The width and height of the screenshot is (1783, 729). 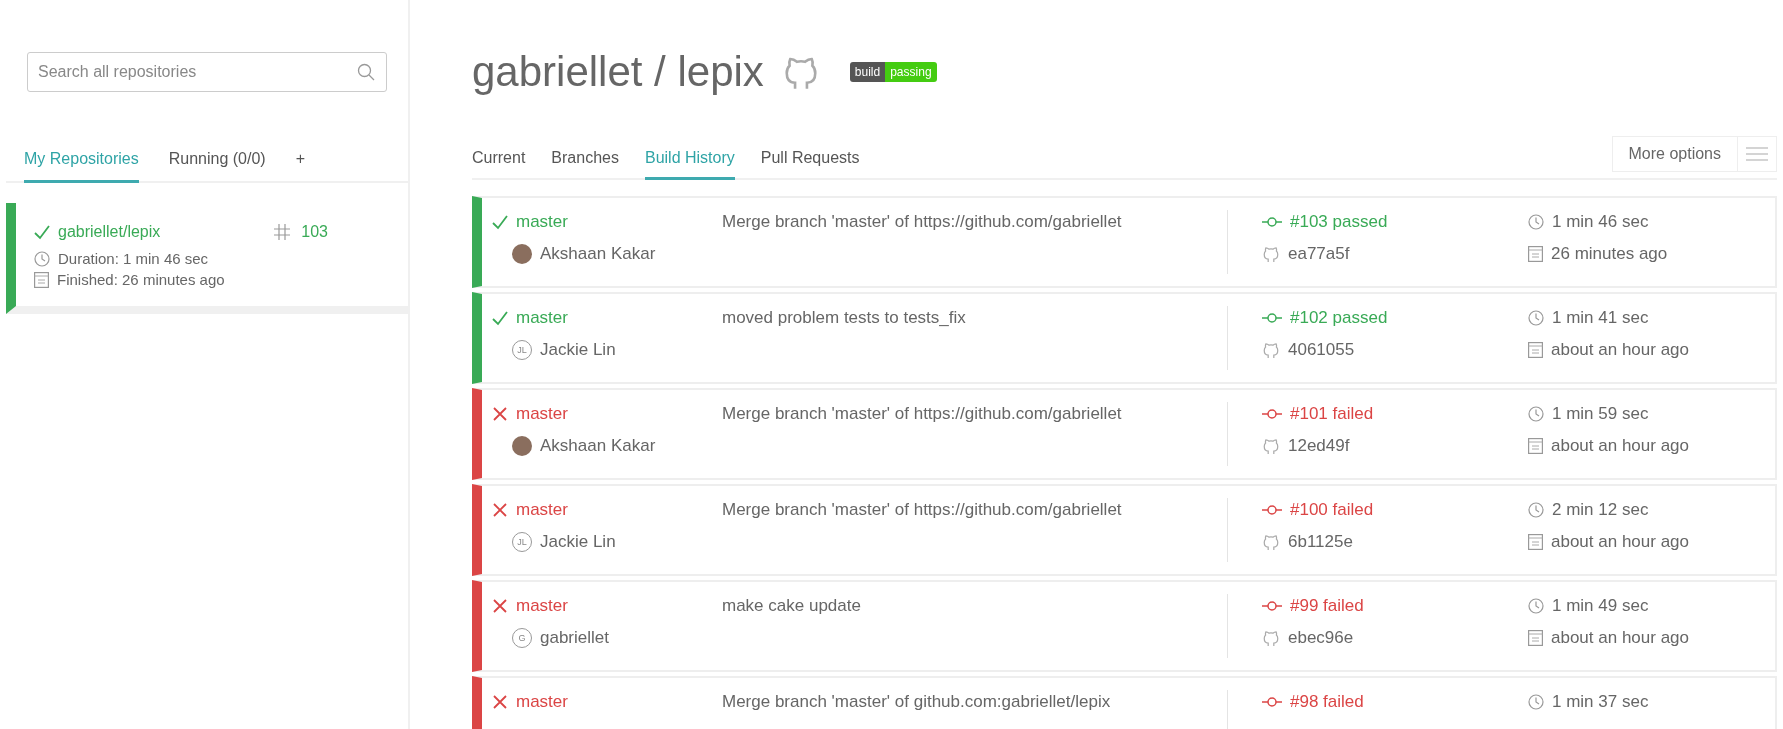 What do you see at coordinates (1124, 242) in the screenshot?
I see `build-row: master Akshaan Kakar Merge branch 'master' of https://github.com/gabriellet #103 passed ea77a5f 1 min 46 sec 26 minutes ago` at bounding box center [1124, 242].